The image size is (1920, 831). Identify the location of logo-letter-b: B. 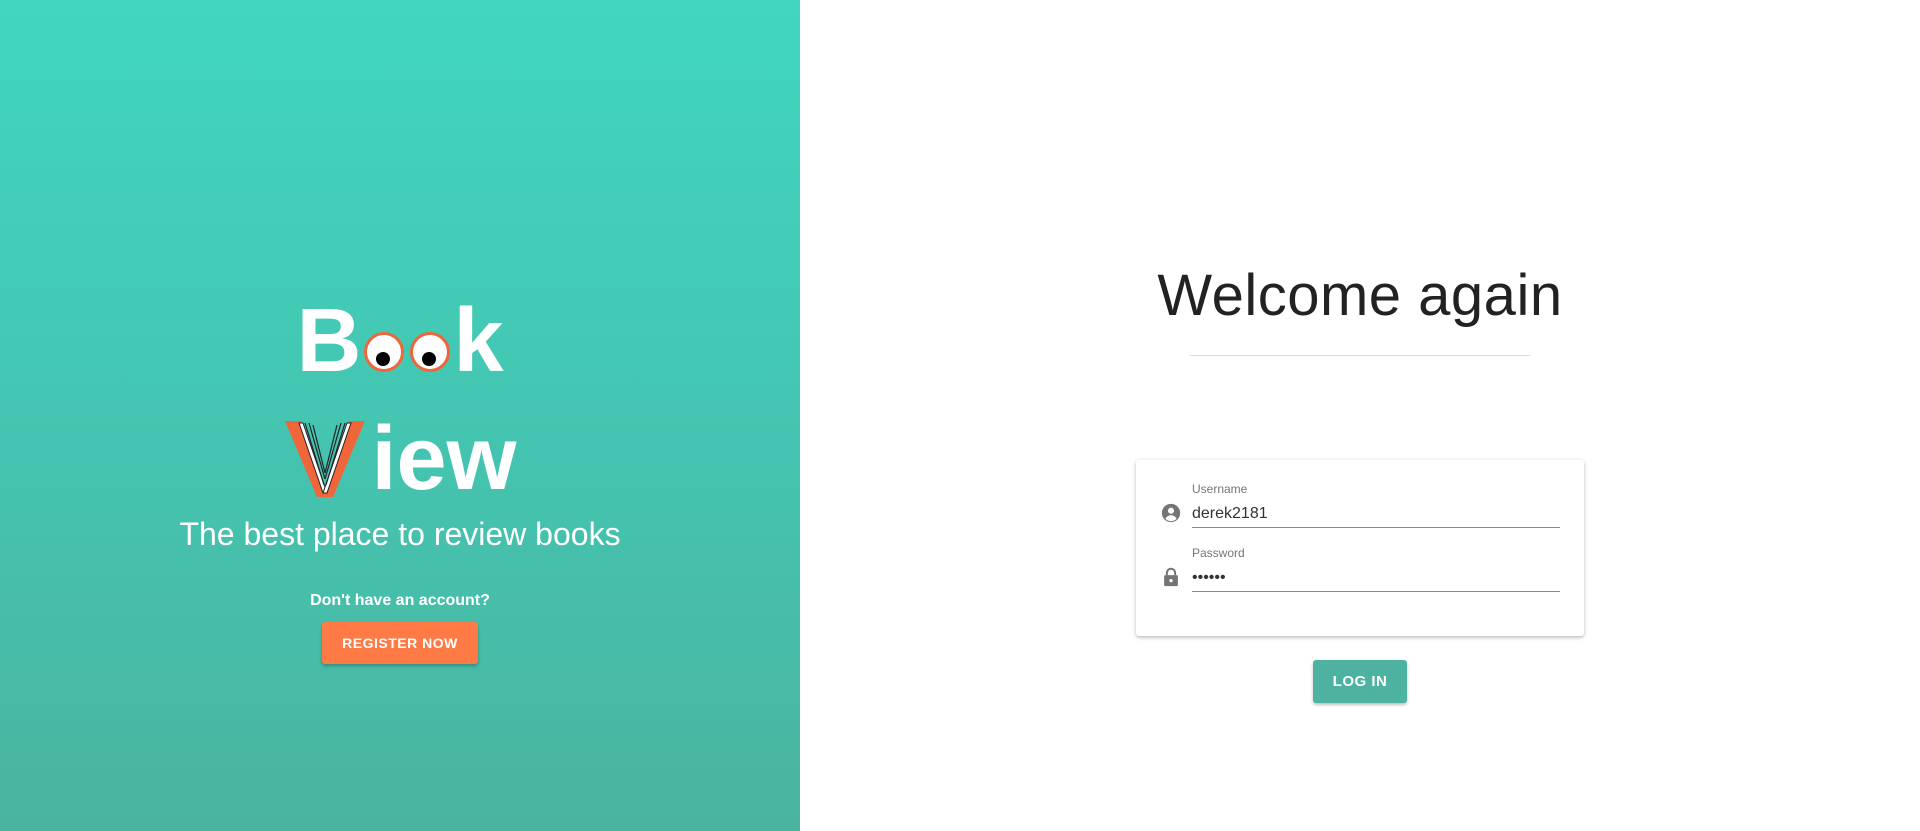
(329, 341).